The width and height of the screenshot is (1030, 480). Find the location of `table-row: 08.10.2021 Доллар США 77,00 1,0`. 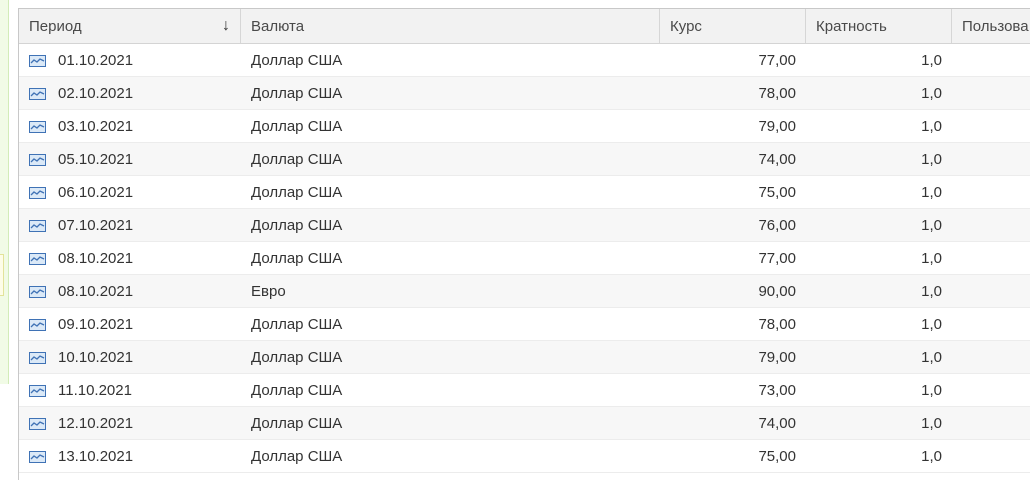

table-row: 08.10.2021 Доллар США 77,00 1,0 is located at coordinates (524, 258).